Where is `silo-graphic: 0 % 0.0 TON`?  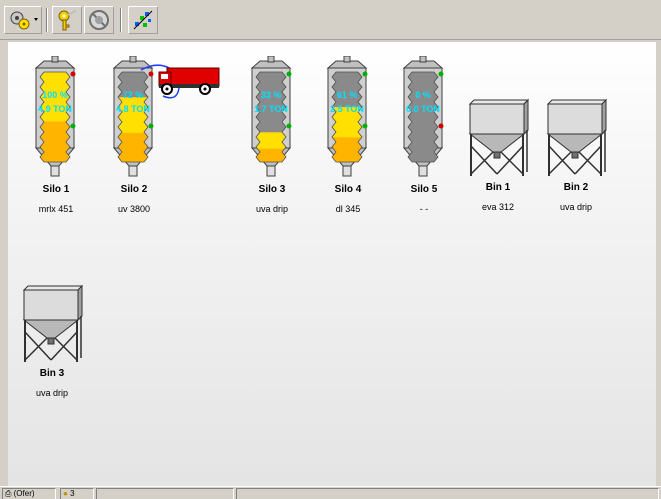
silo-graphic: 0 % 0.0 TON is located at coordinates (423, 116).